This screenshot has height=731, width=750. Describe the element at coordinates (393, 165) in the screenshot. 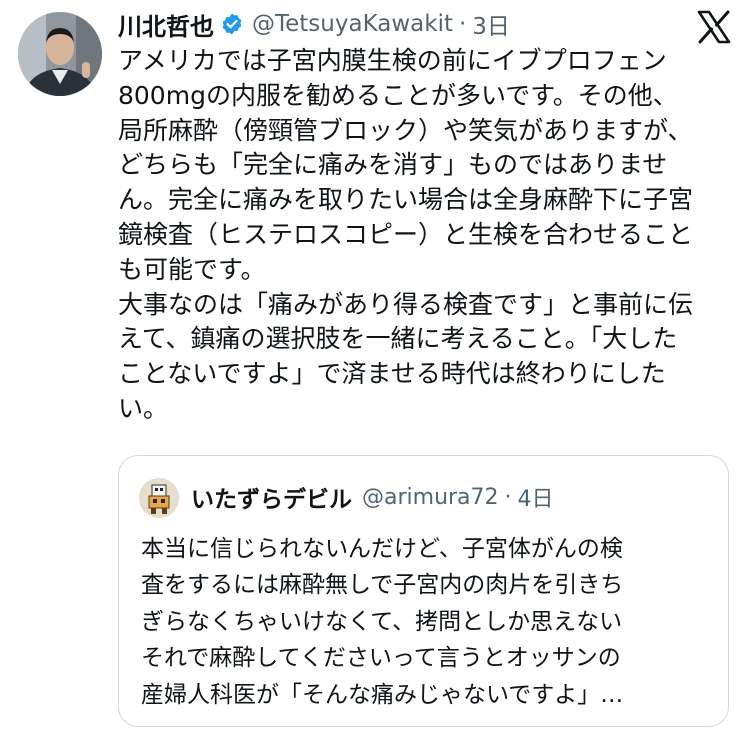

I see `tweet-body-line: どちらも「完全に痛みを消す」ものではありませ` at that location.